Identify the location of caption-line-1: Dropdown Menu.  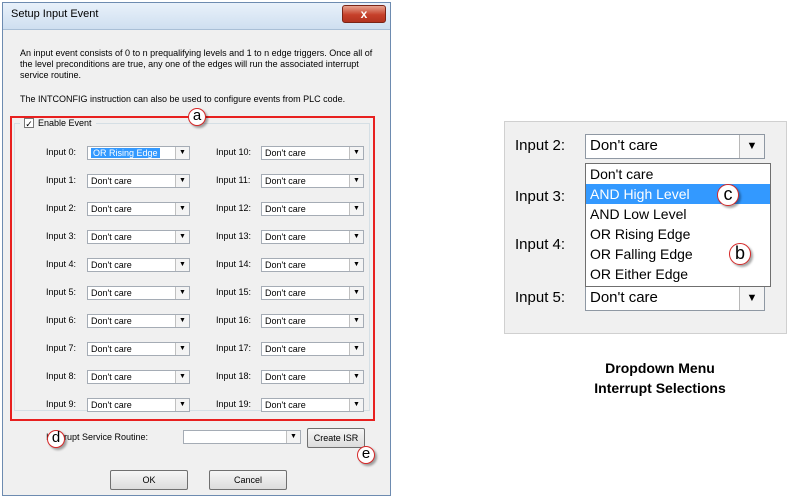
(660, 368).